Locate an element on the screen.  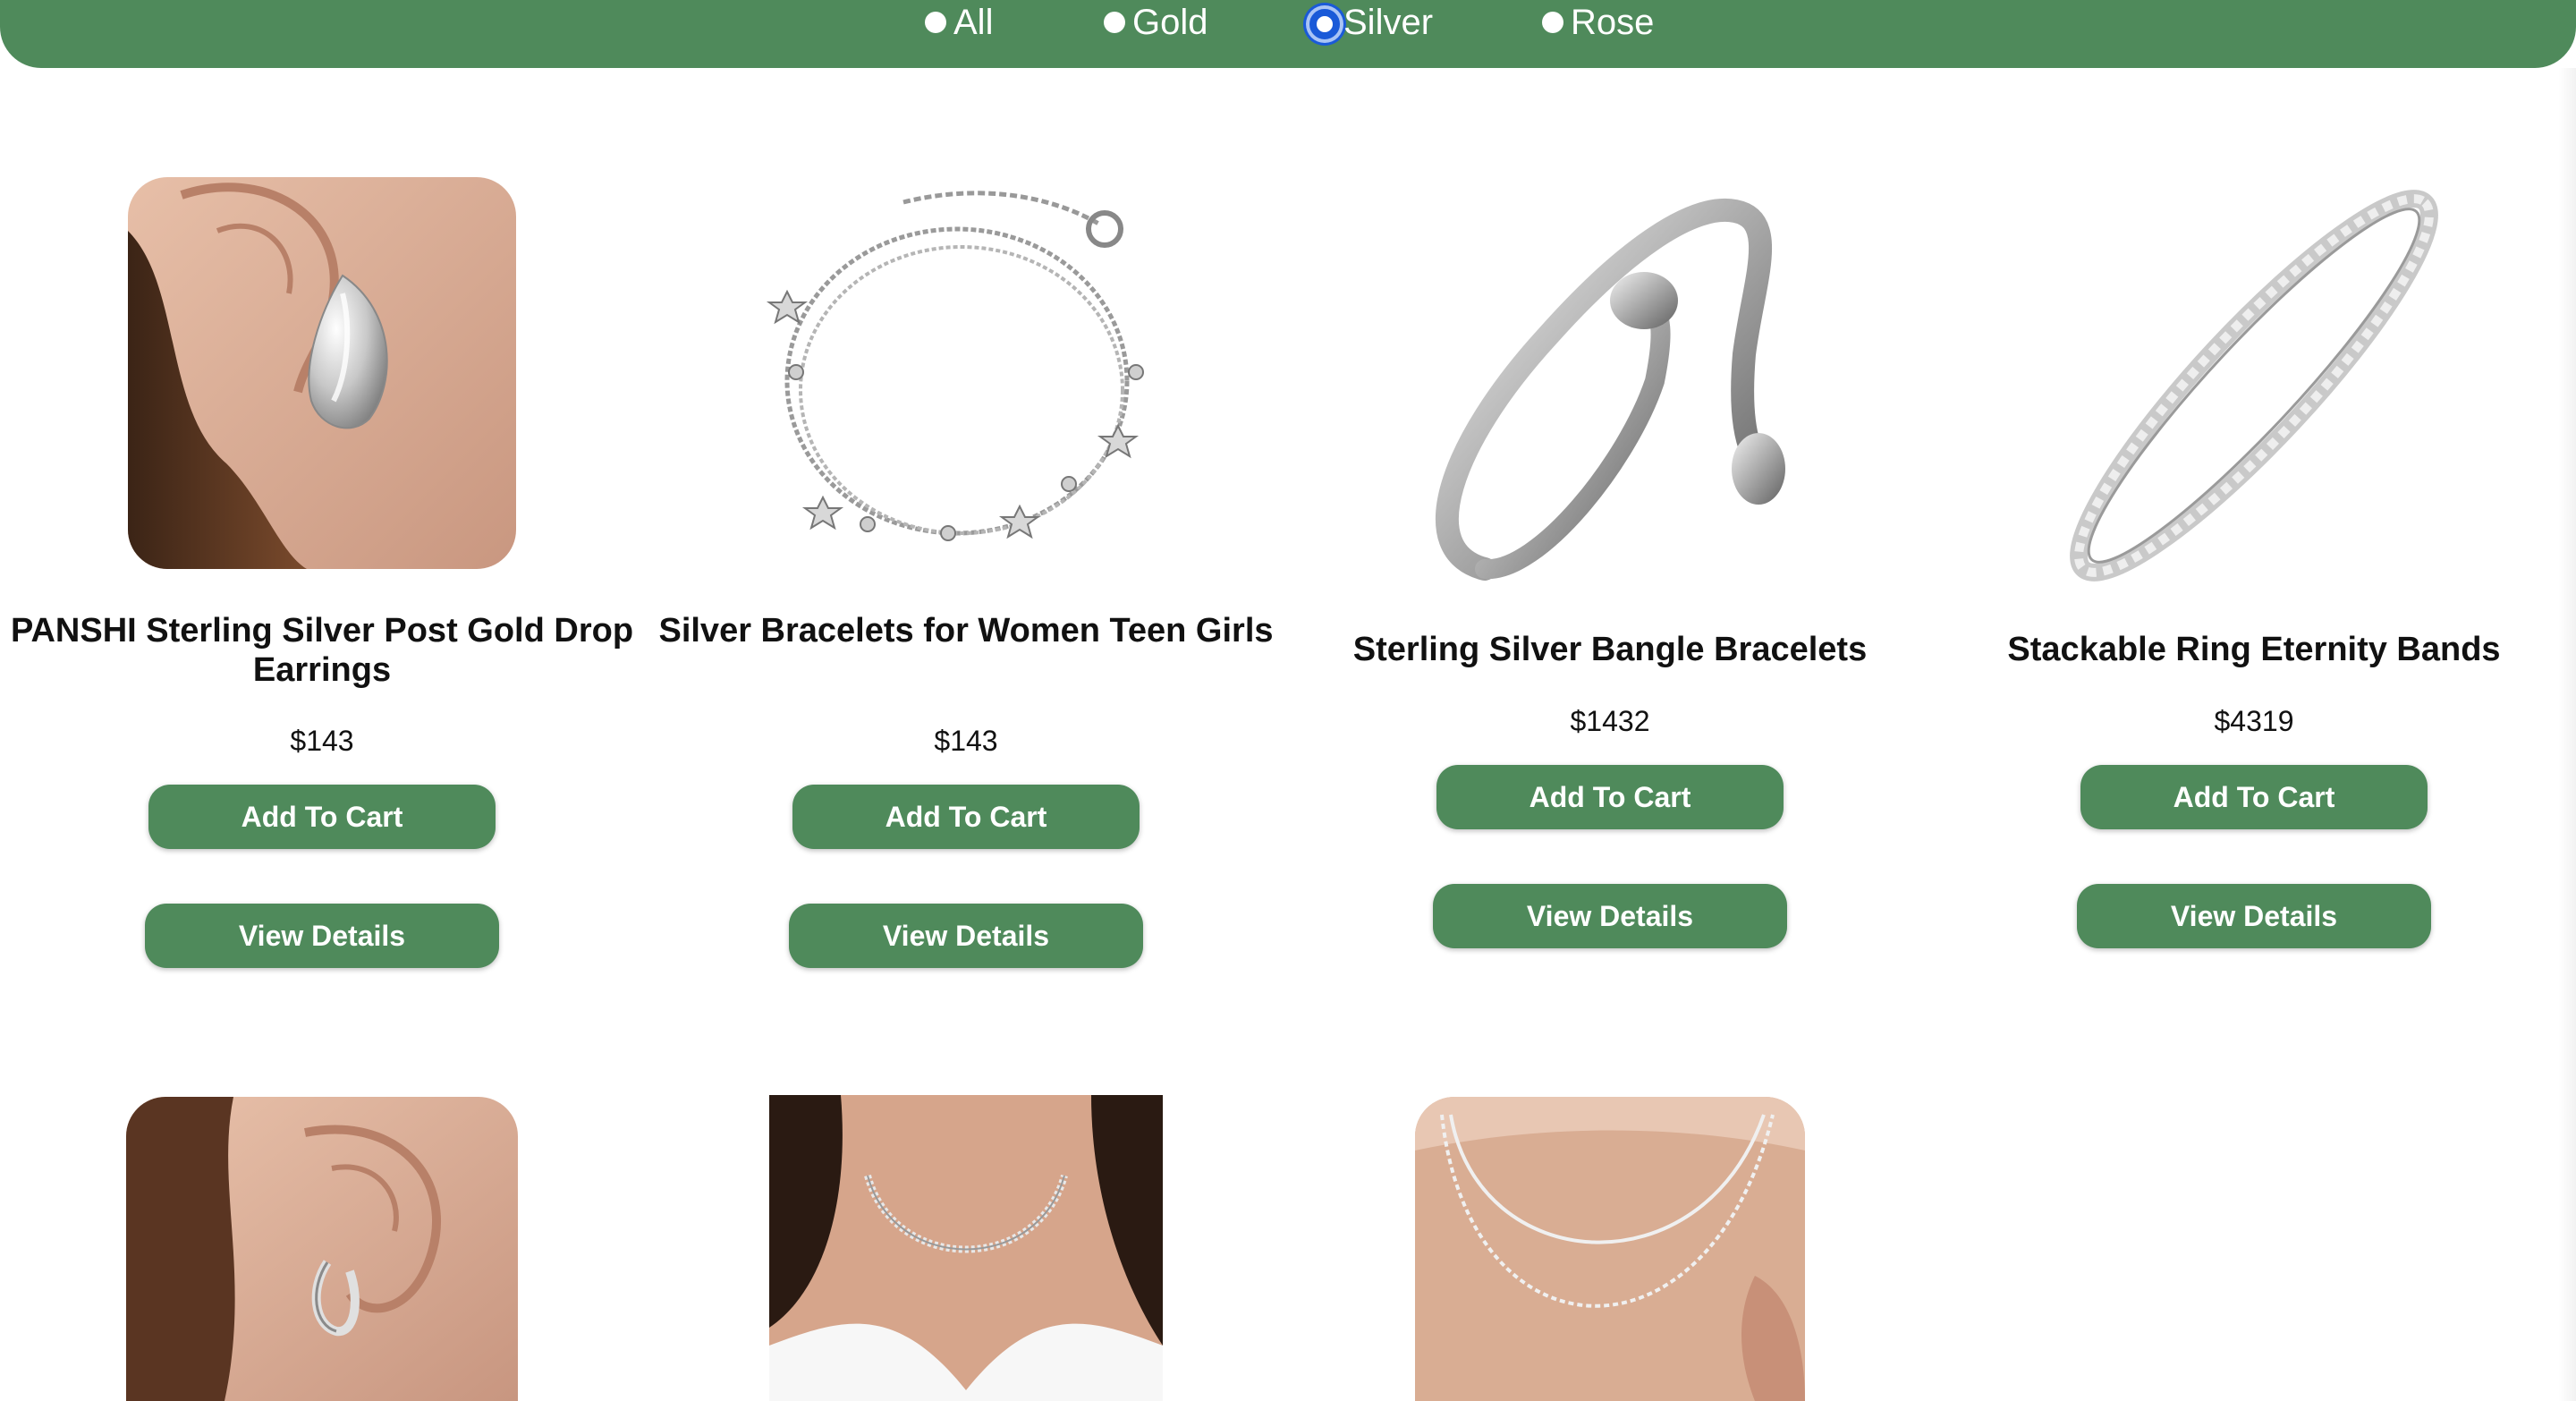
filter-label-all: All is located at coordinates (973, 22).